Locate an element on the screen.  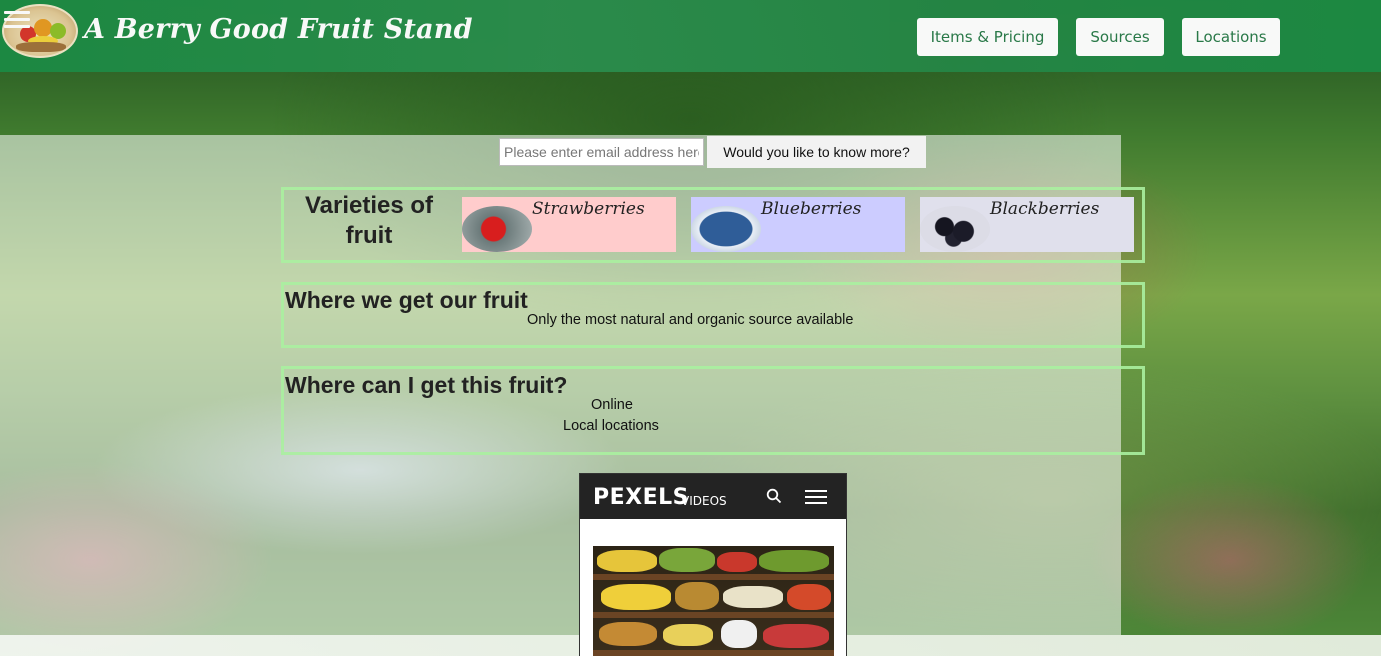
pexels-video-widget: PEXELS VIDEOS is located at coordinates (713, 564).